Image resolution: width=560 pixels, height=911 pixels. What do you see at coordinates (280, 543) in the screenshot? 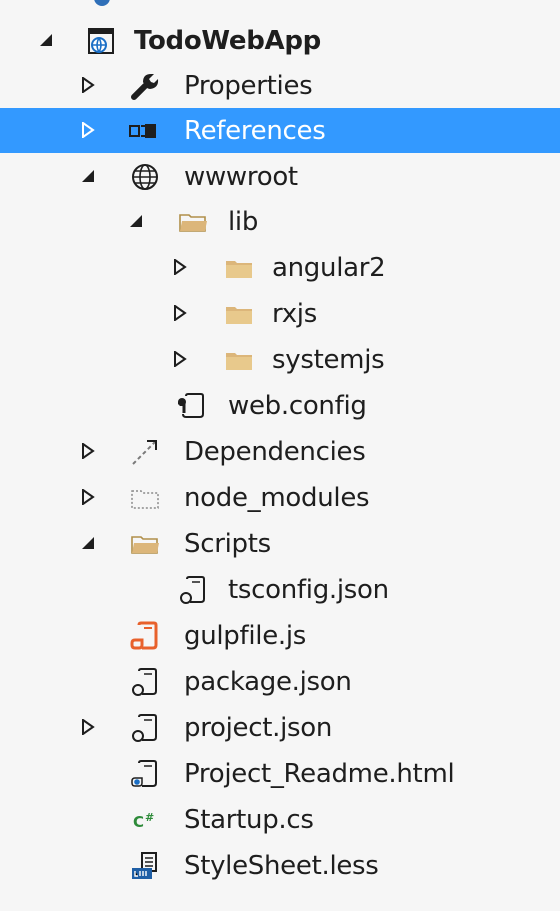
I see `tree-item-scripts: Scripts` at bounding box center [280, 543].